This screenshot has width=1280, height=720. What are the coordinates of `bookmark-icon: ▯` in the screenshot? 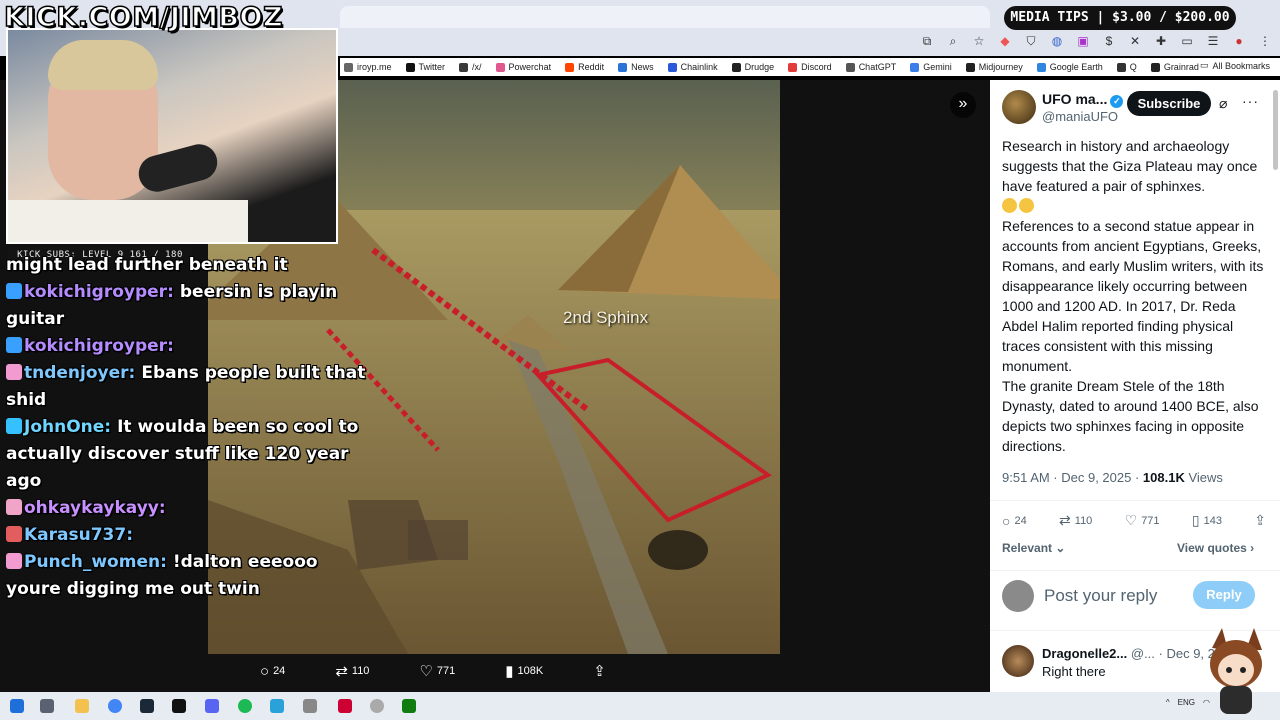 It's located at (1195, 520).